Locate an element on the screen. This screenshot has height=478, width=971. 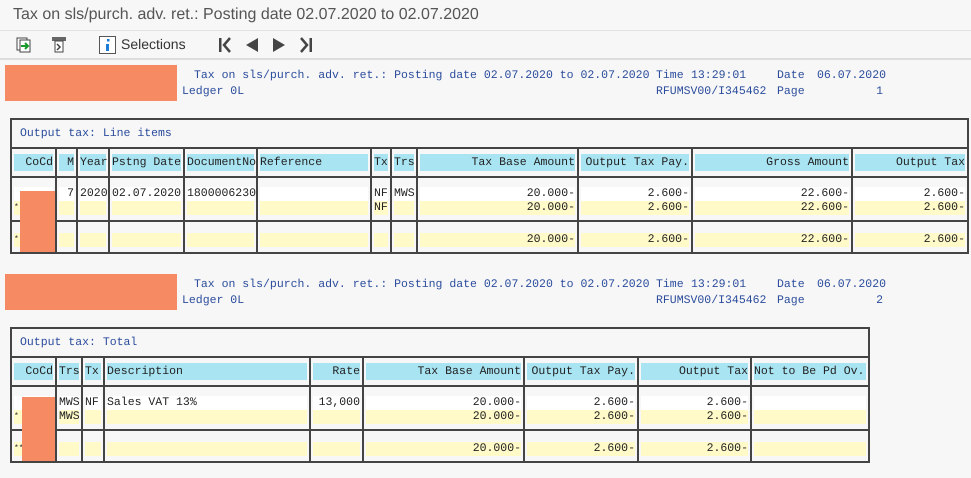
column-header: Reference is located at coordinates (314, 162).